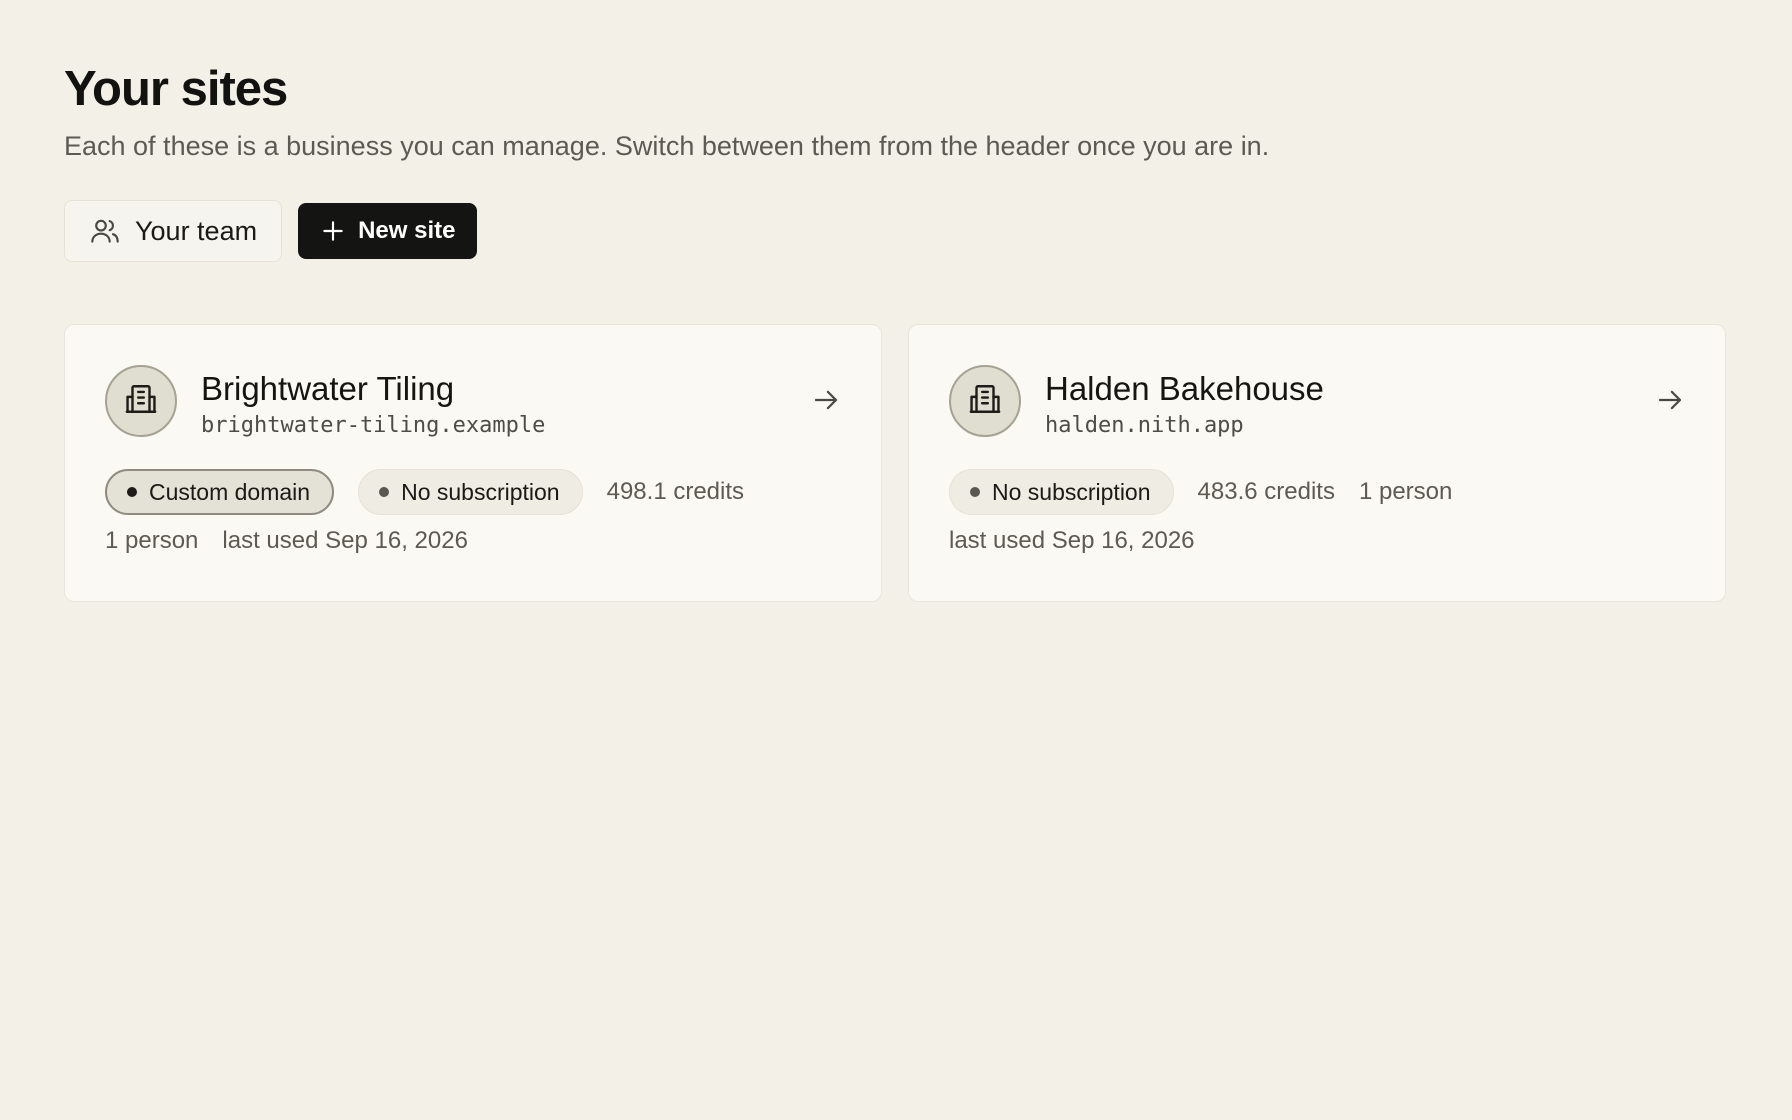 This screenshot has width=1792, height=1120. What do you see at coordinates (328, 388) in the screenshot?
I see `site-name: Brightwater Tiling` at bounding box center [328, 388].